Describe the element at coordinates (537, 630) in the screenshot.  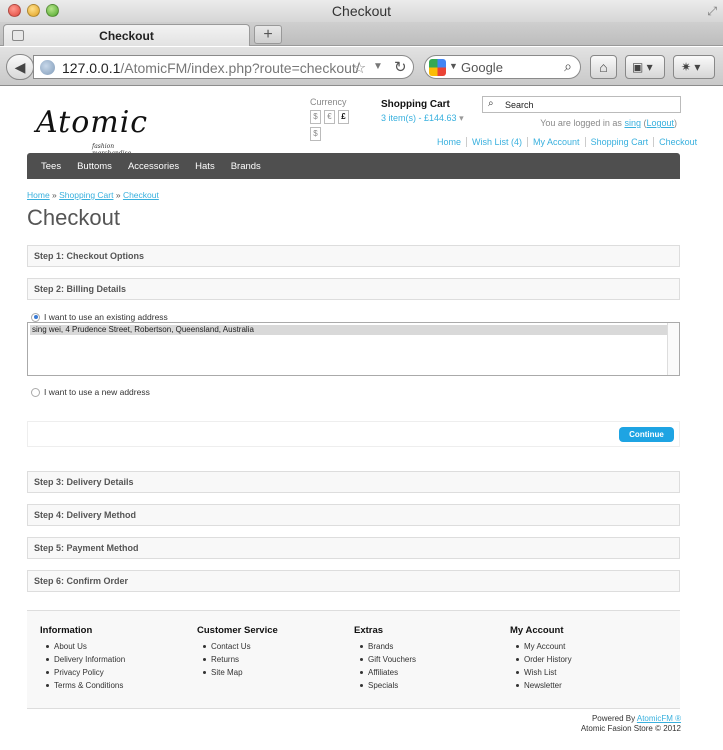
I see `footer-heading: My Account` at that location.